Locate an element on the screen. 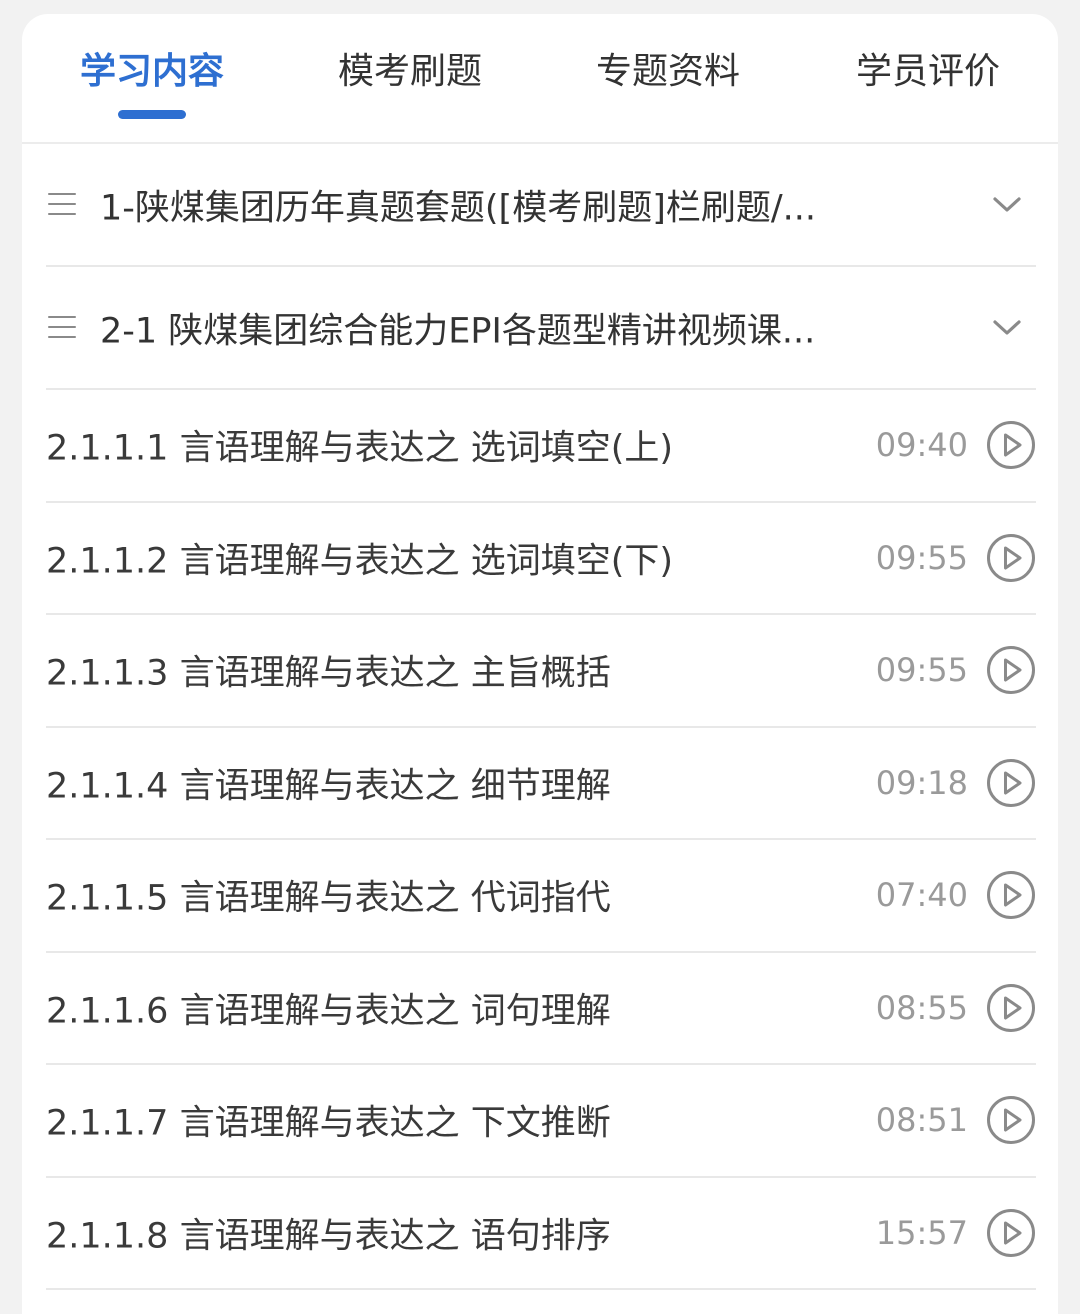 The image size is (1080, 1314). lesson-title: 2.1.1.6 言语理解与表达之 词句理解 is located at coordinates (328, 1011).